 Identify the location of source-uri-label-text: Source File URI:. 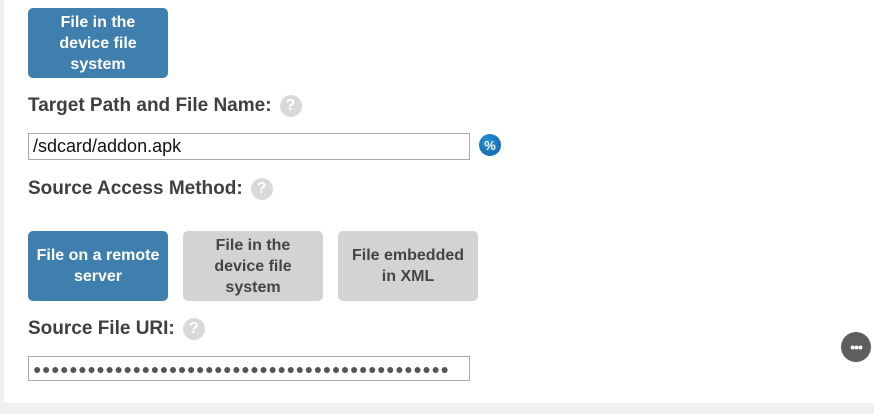
(101, 328).